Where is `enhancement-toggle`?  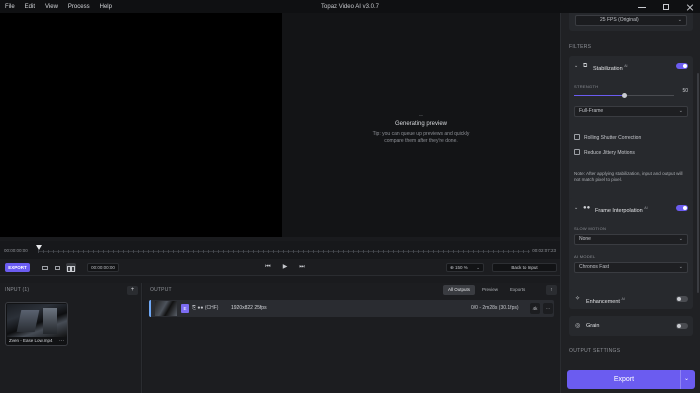
enhancement-toggle is located at coordinates (682, 299).